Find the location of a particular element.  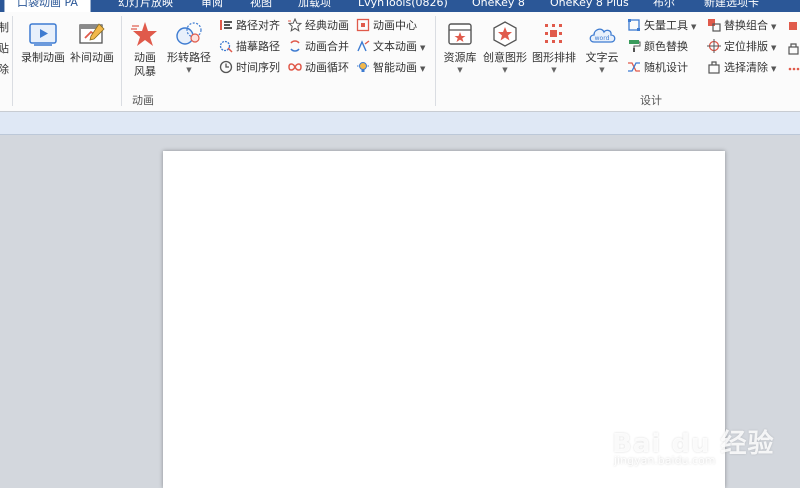

tab-onekey8: OneKey 8 is located at coordinates (498, 6).